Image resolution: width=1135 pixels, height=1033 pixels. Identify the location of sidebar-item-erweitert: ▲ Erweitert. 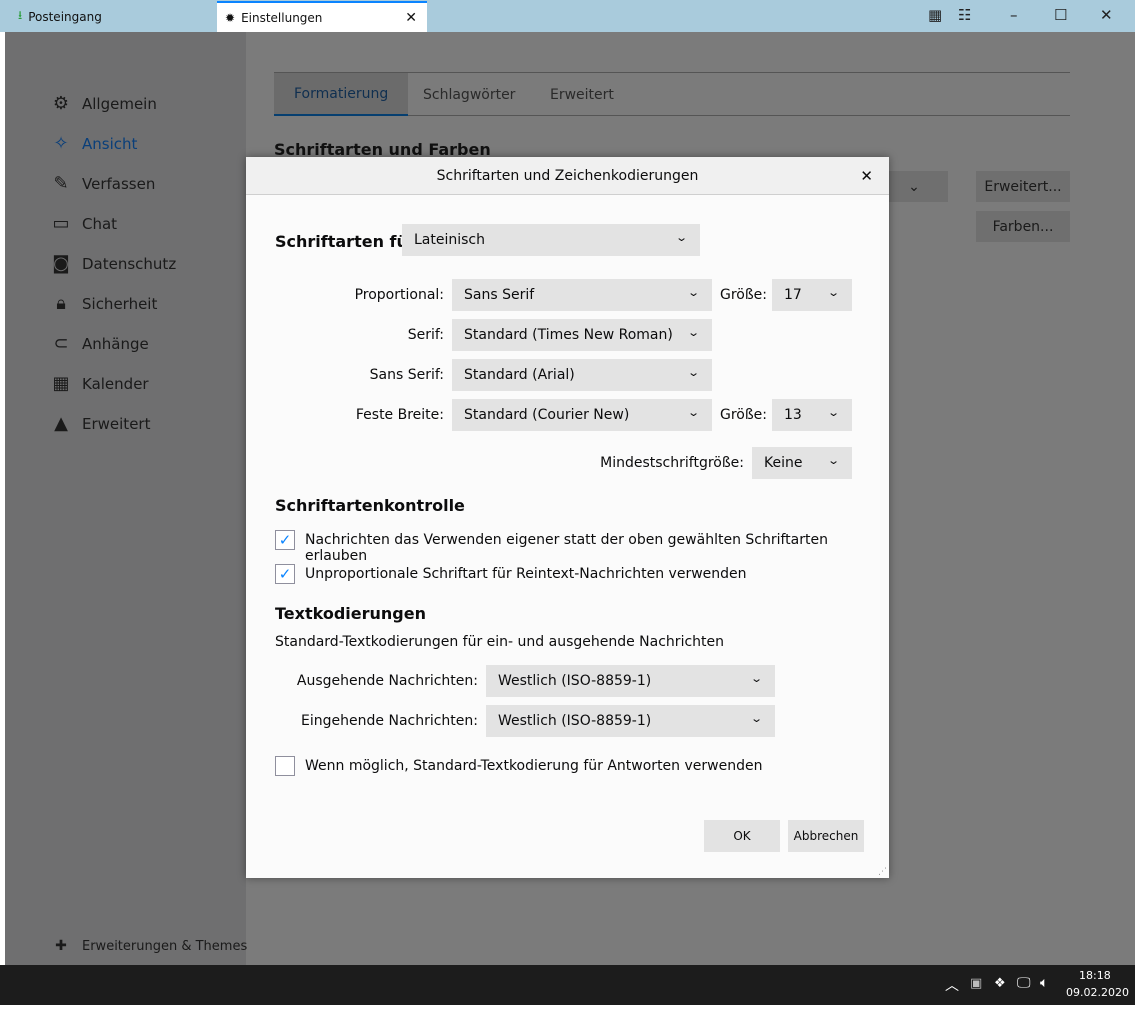
(100, 423).